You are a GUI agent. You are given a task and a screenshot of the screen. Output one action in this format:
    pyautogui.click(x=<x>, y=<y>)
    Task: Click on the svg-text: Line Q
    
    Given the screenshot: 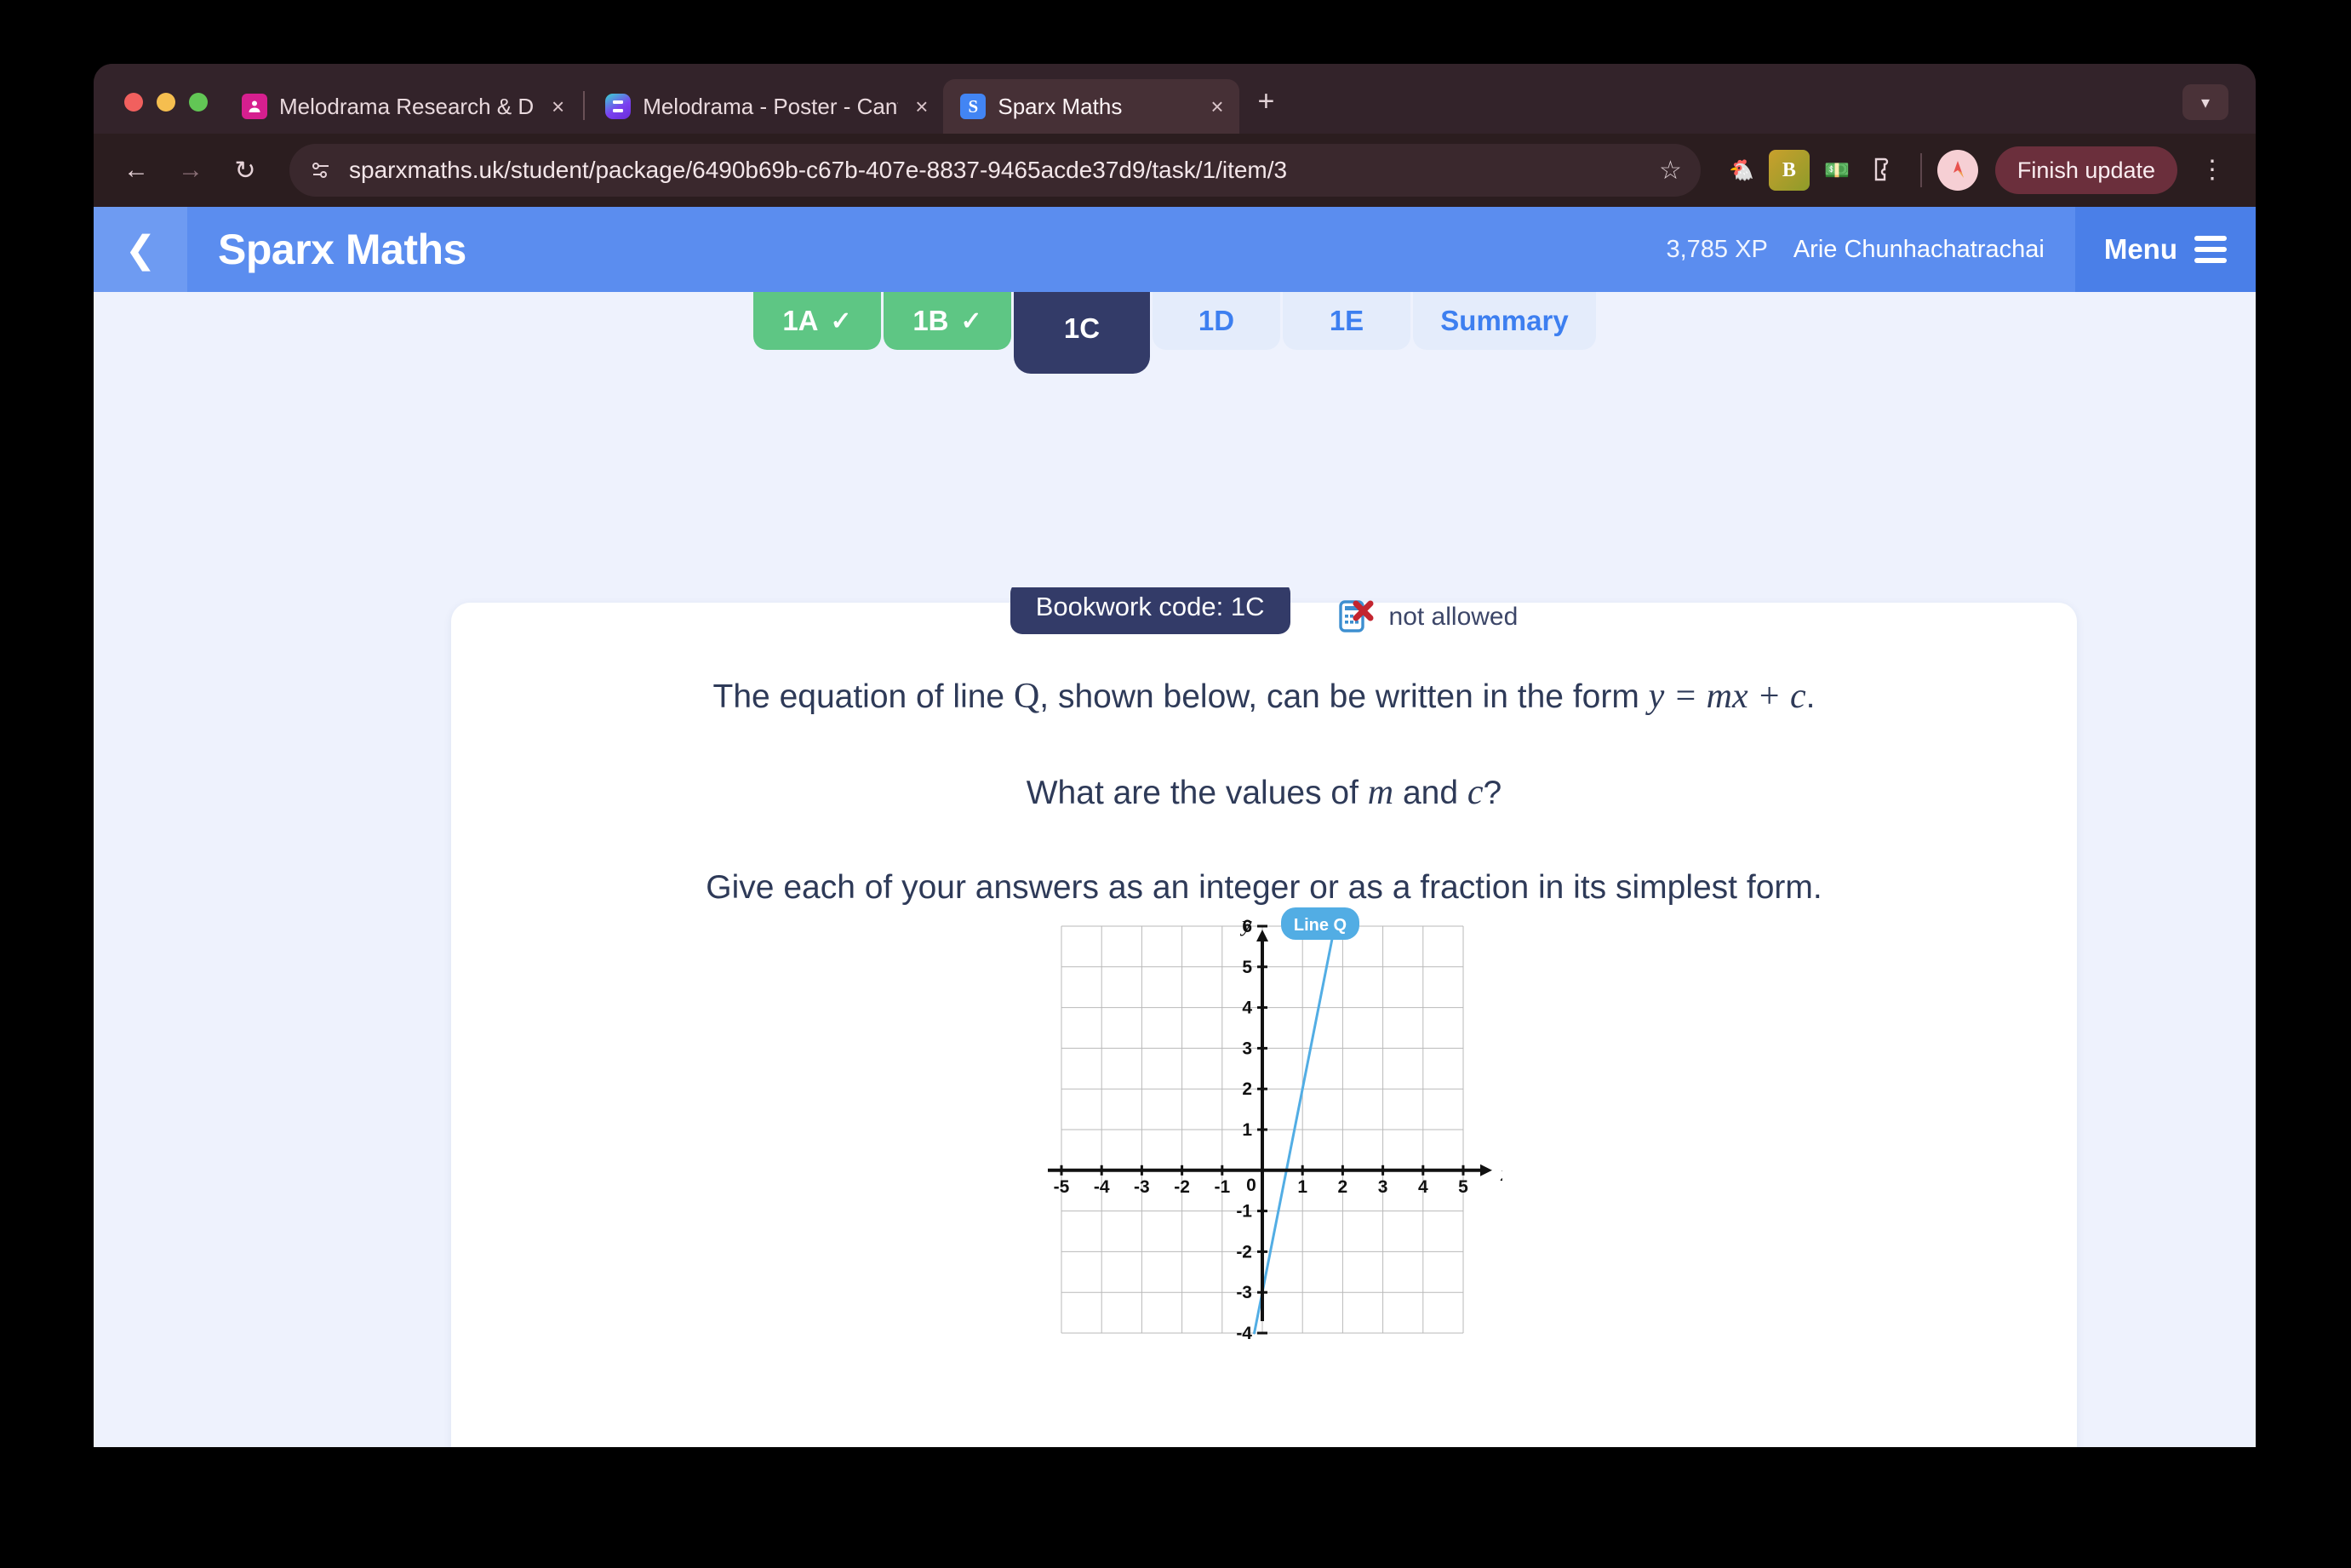 What is the action you would take?
    pyautogui.click(x=1320, y=926)
    